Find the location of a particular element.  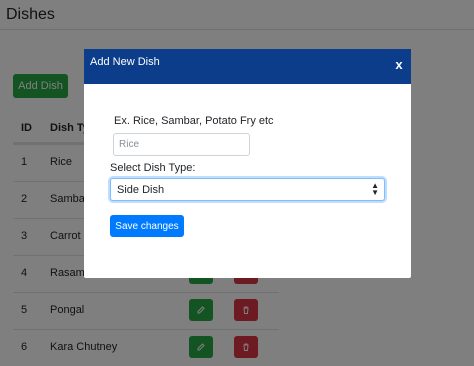

modal-title: Add New Dish is located at coordinates (125, 62).